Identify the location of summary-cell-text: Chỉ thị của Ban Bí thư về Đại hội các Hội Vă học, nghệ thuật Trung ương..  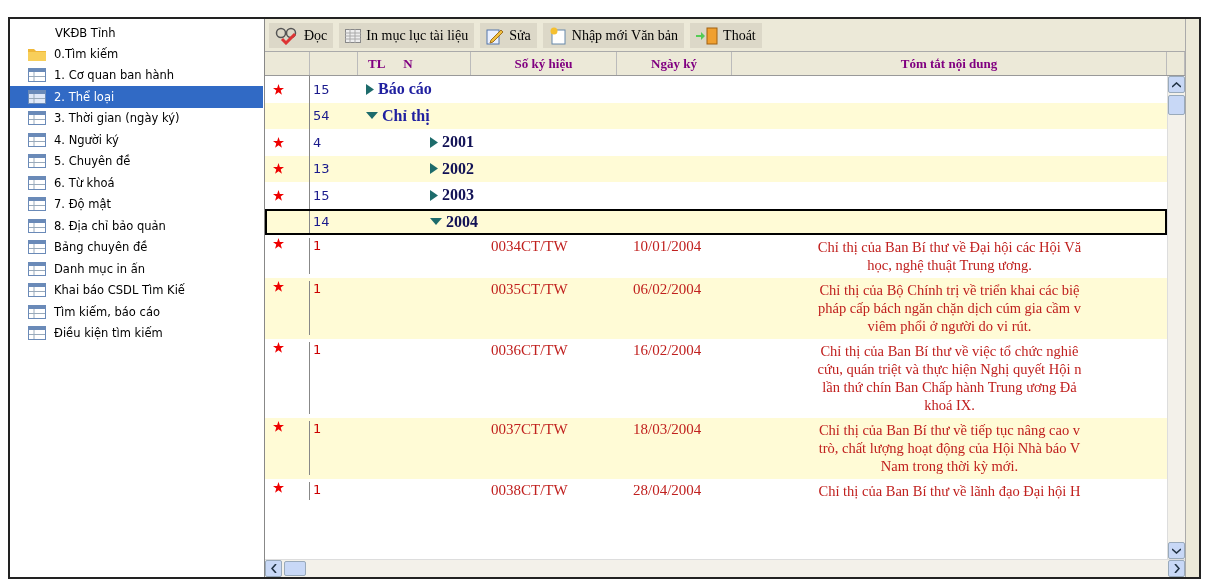
(949, 256).